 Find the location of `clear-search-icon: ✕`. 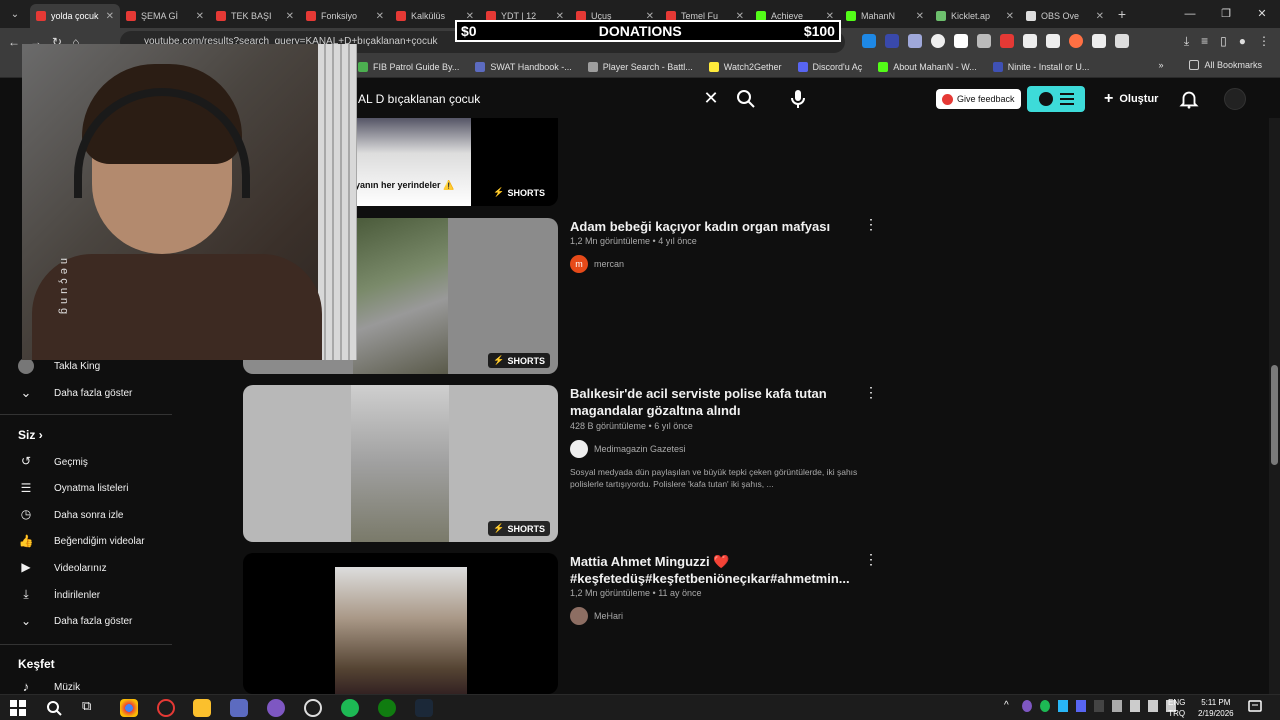

clear-search-icon: ✕ is located at coordinates (711, 98).